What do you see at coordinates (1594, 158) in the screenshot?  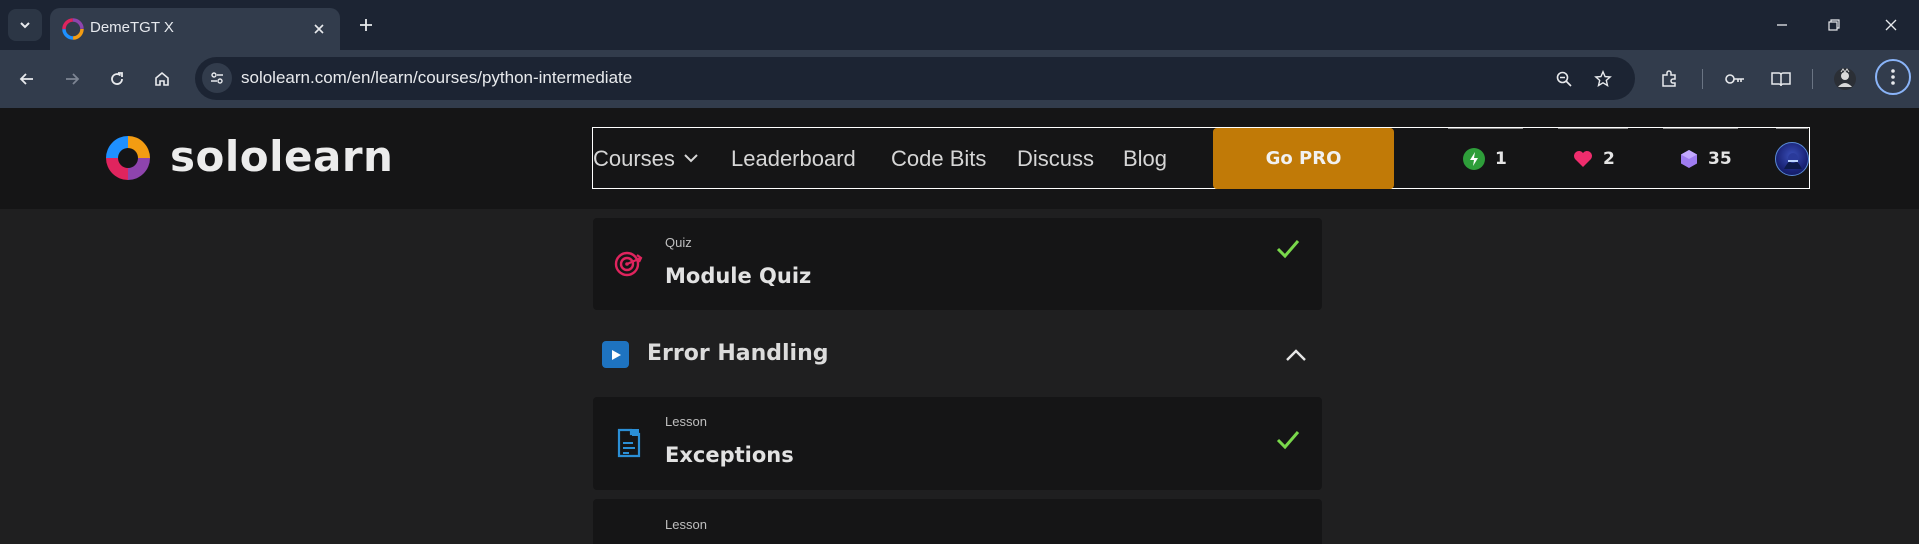 I see `hearts-counter: 2` at bounding box center [1594, 158].